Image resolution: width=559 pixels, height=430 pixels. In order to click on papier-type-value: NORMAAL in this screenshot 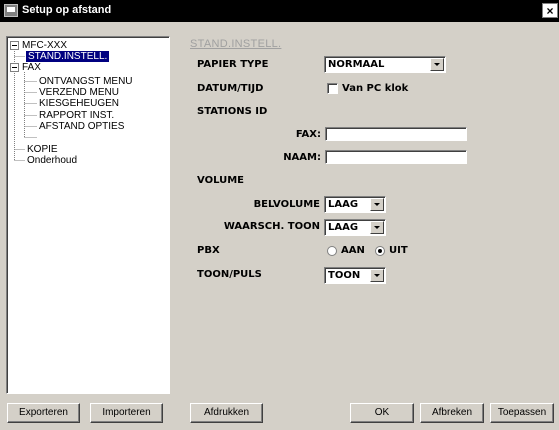, I will do `click(356, 64)`.